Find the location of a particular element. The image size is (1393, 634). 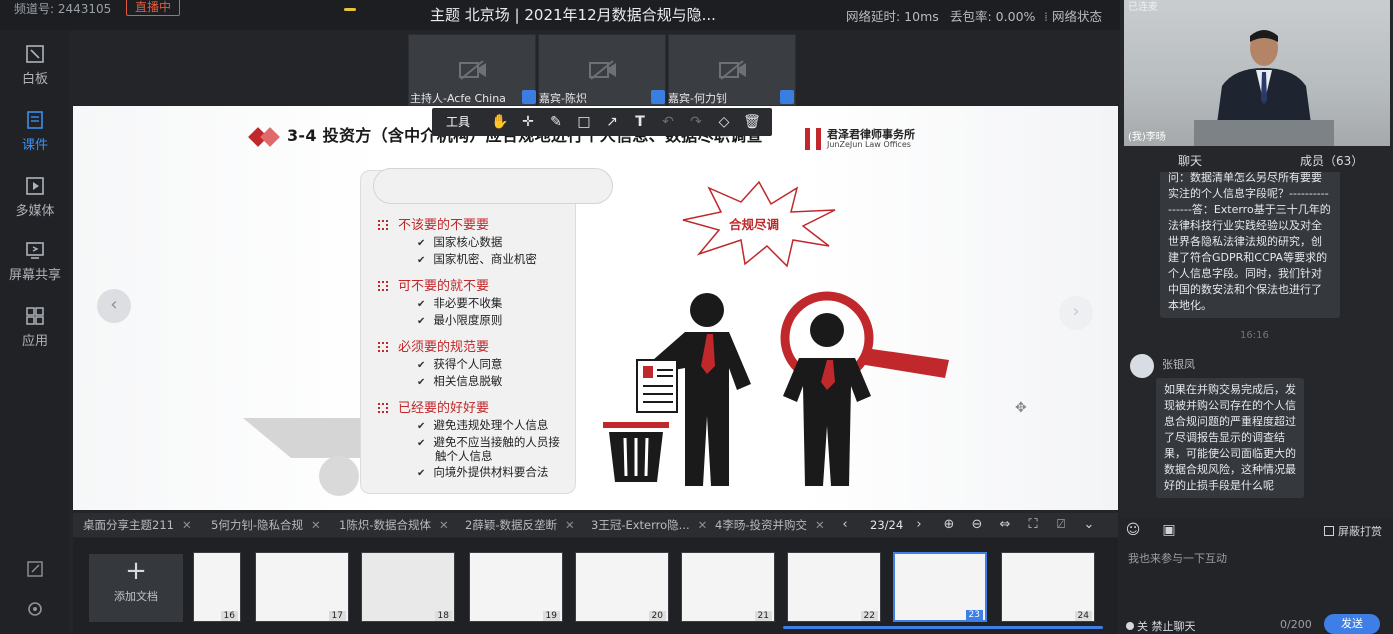

zoom-in-icon: ⊕ is located at coordinates (949, 525).